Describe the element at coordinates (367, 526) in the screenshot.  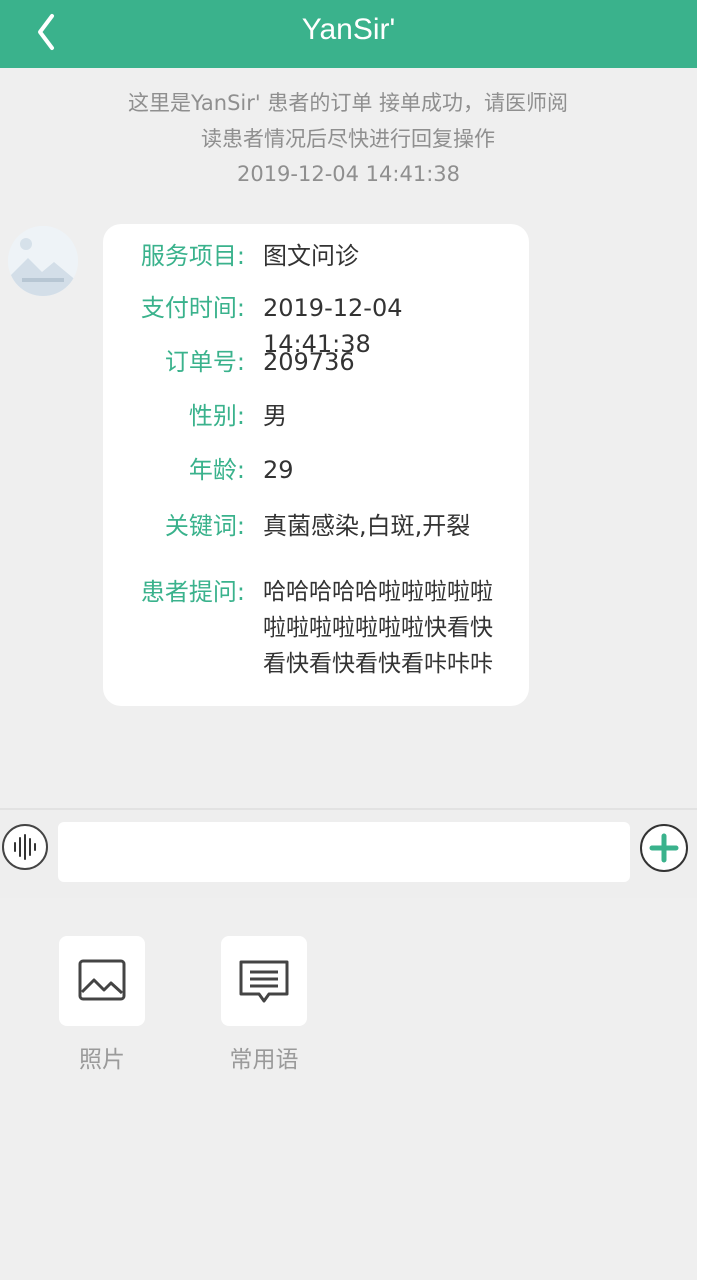
I see `order-value: 真菌感染,白斑,开裂` at that location.